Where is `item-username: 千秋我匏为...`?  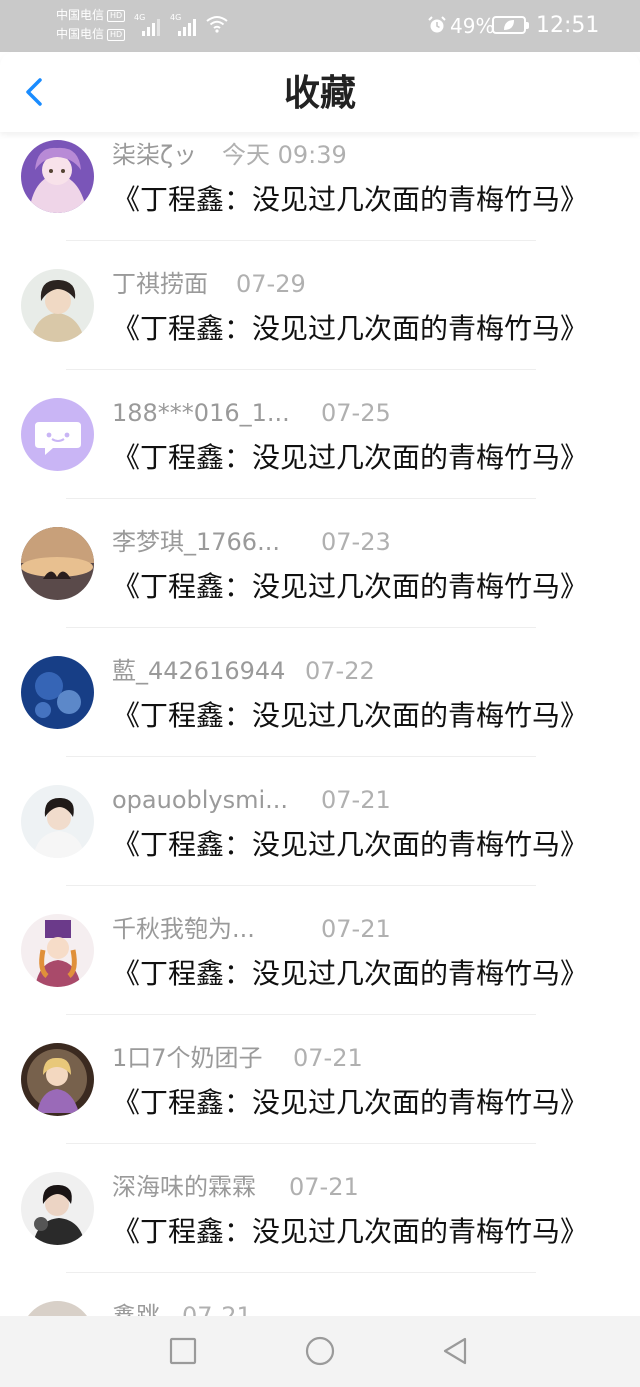
item-username: 千秋我匏为... is located at coordinates (183, 929).